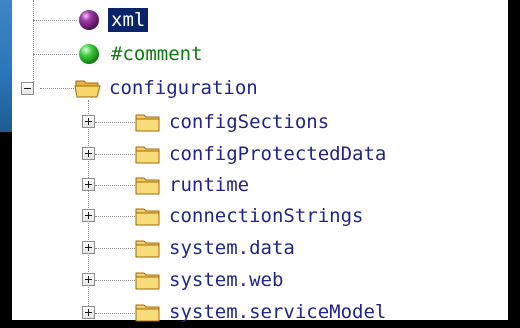 The width and height of the screenshot is (520, 328). What do you see at coordinates (266, 216) in the screenshot?
I see `node-label: connectionStrings` at bounding box center [266, 216].